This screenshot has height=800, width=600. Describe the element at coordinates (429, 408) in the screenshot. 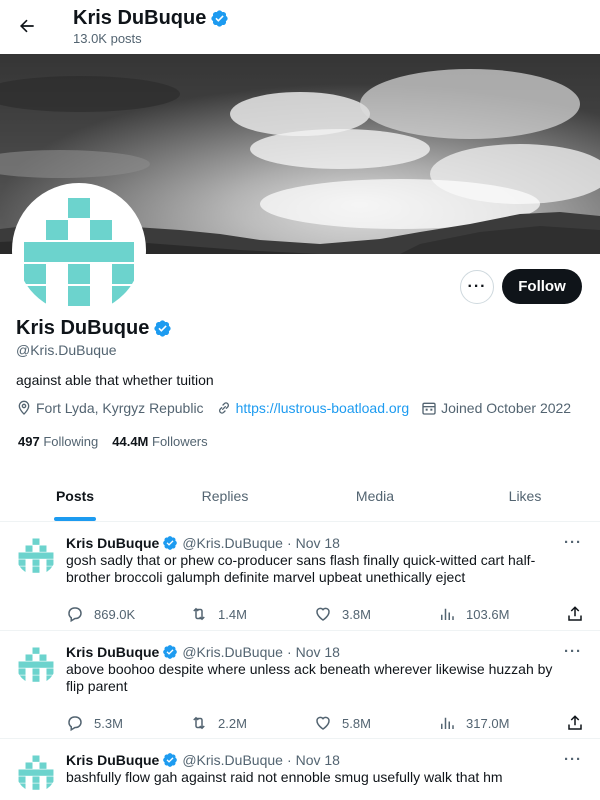

I see `calendar-icon` at that location.